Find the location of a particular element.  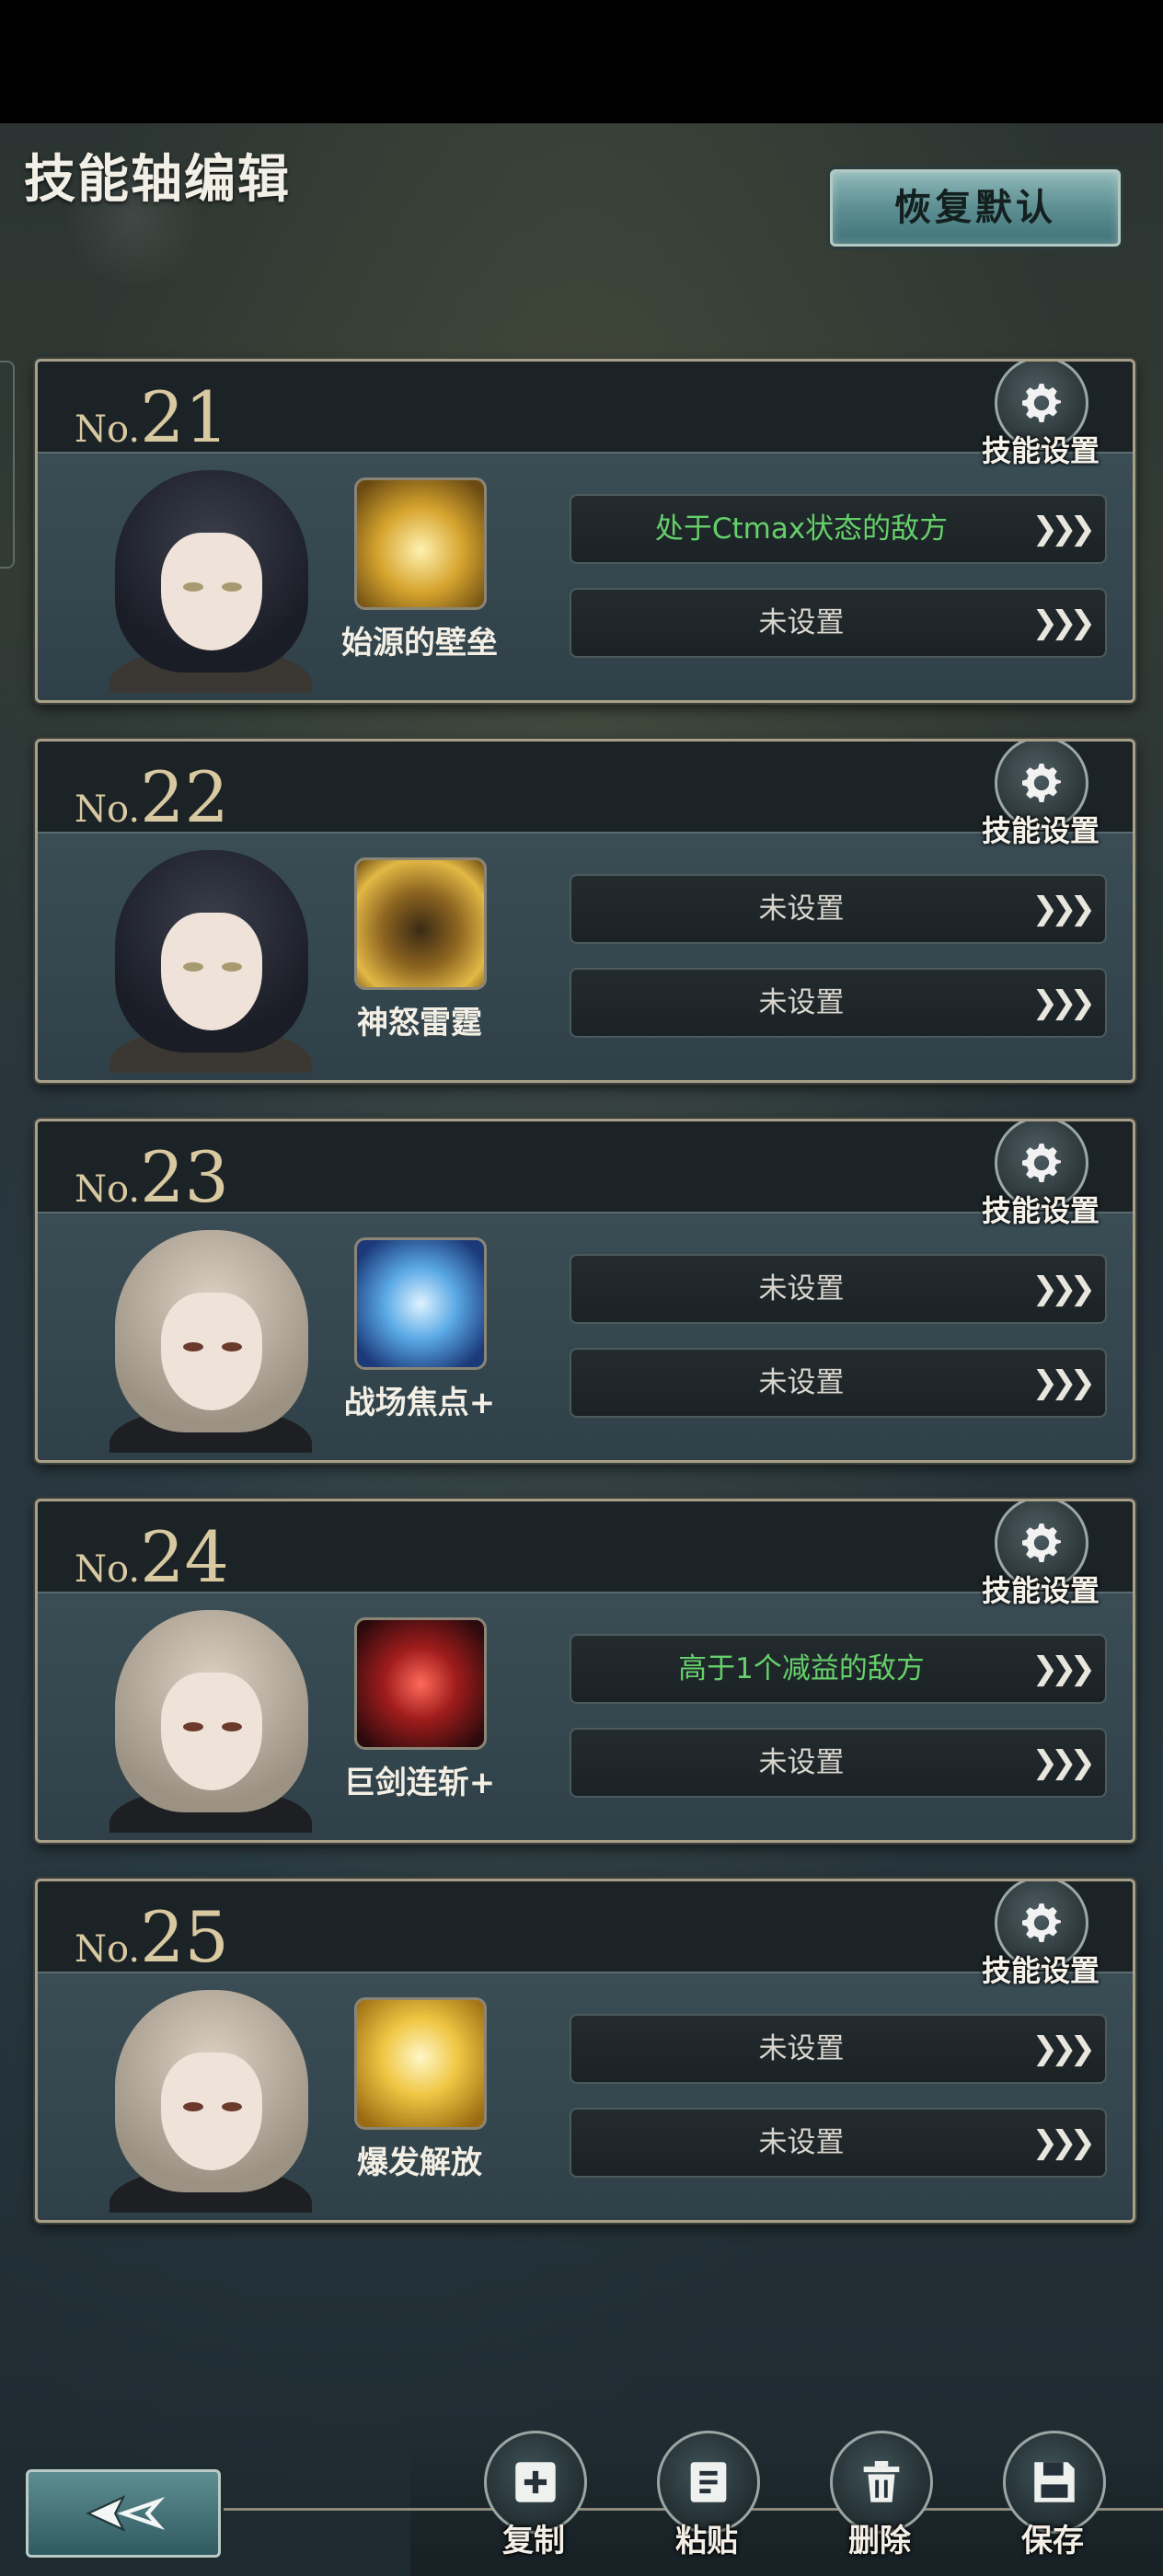

save-button: 保存 is located at coordinates (1052, 2503).